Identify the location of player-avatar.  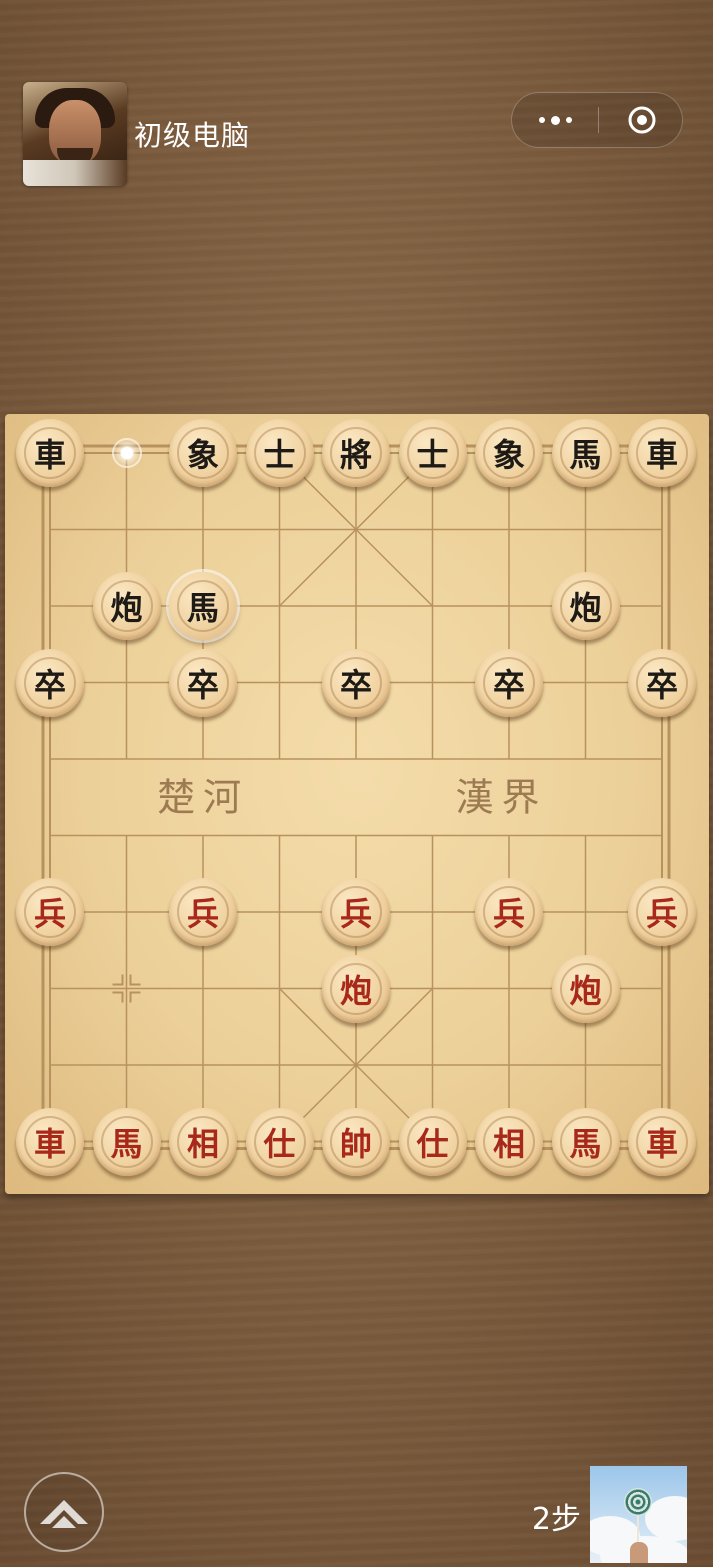
(638, 1514).